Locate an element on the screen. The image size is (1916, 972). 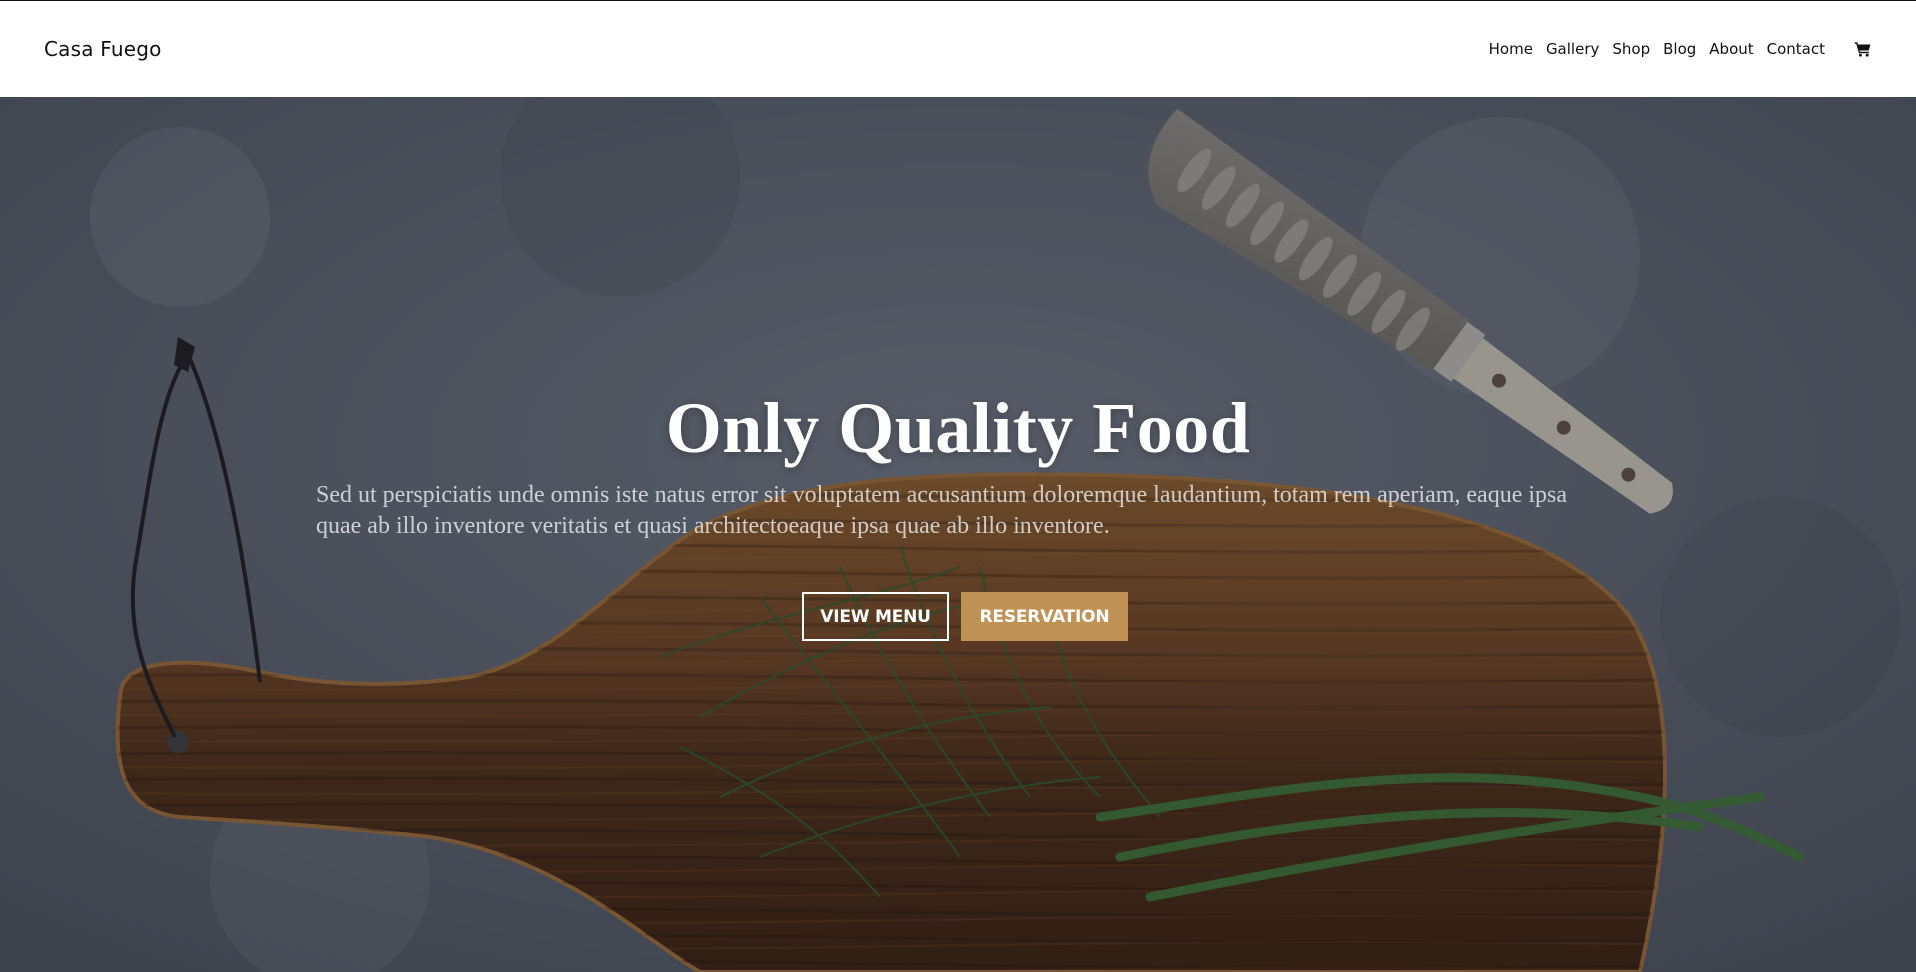
brand-logo: Casa Fuego is located at coordinates (103, 49).